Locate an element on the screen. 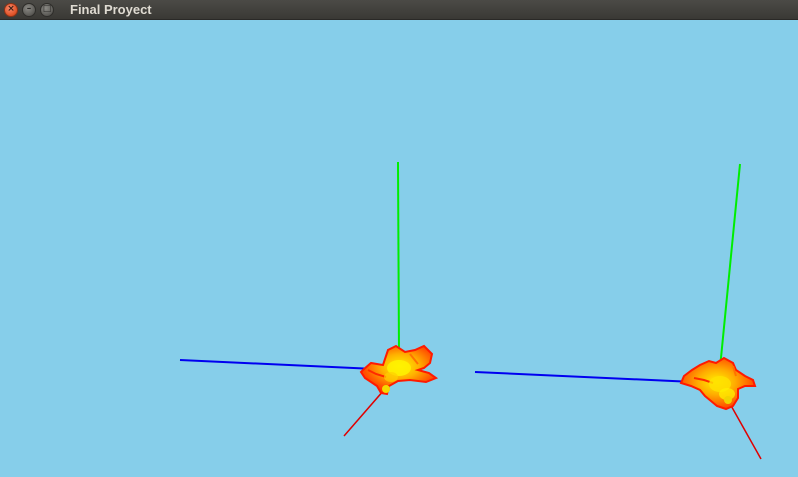 The image size is (798, 477). left-red-axis is located at coordinates (364, 413).